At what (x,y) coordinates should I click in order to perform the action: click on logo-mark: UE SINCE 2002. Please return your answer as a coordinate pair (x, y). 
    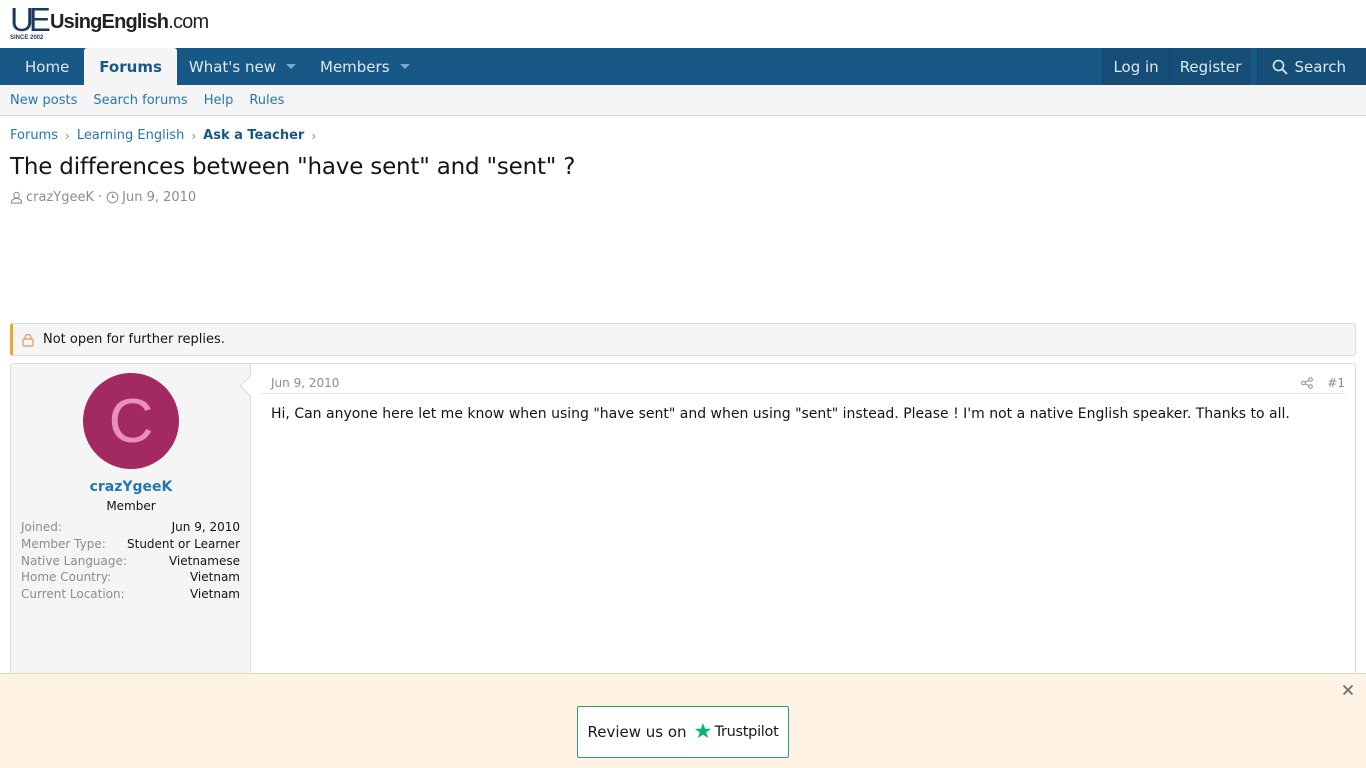
    Looking at the image, I should click on (30, 22).